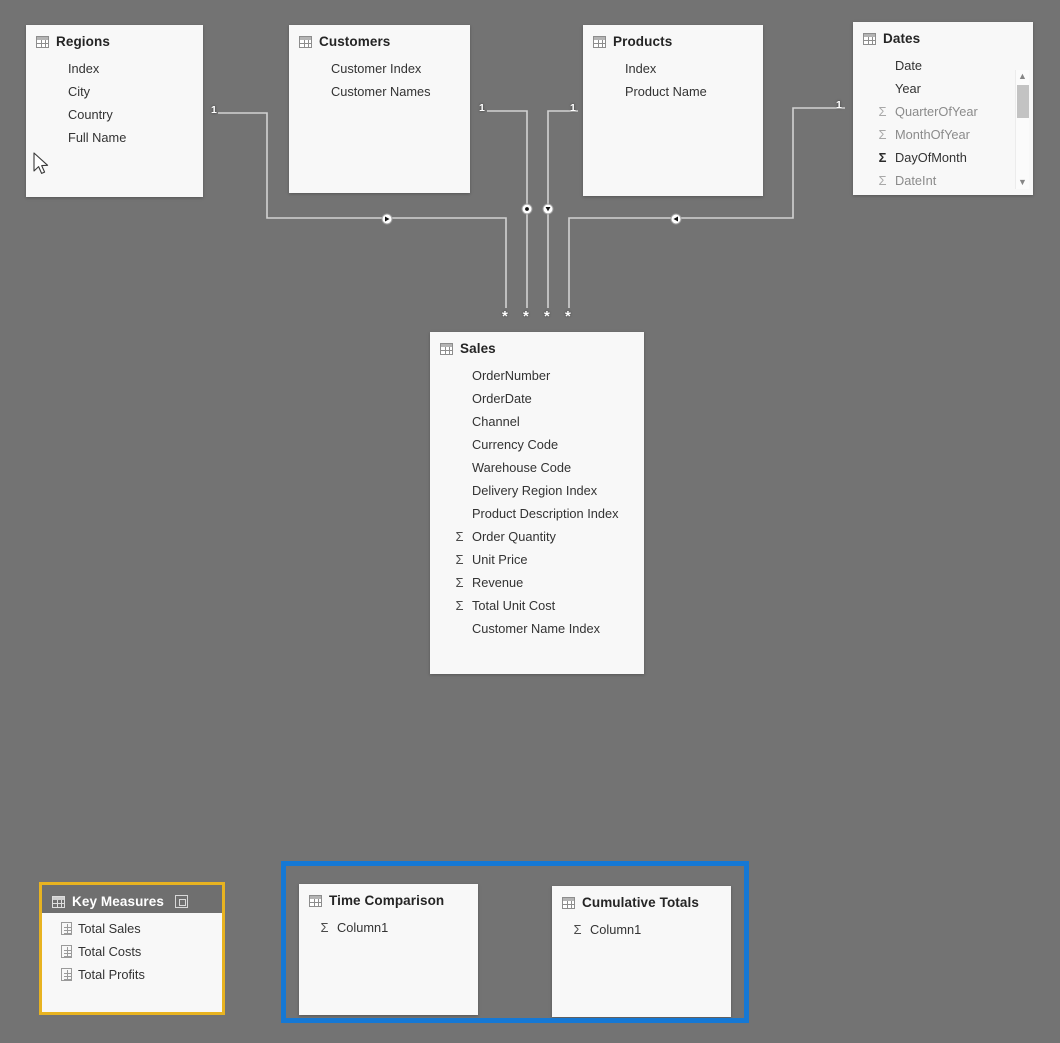  I want to click on field-label: DayOfMonth, so click(931, 157).